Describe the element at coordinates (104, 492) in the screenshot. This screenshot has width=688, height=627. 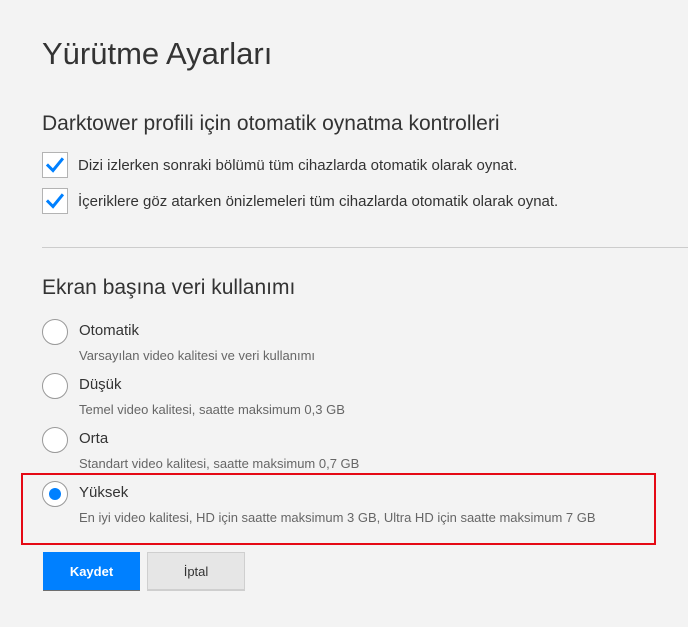
I see `data-usage-option-label: Yüksek` at that location.